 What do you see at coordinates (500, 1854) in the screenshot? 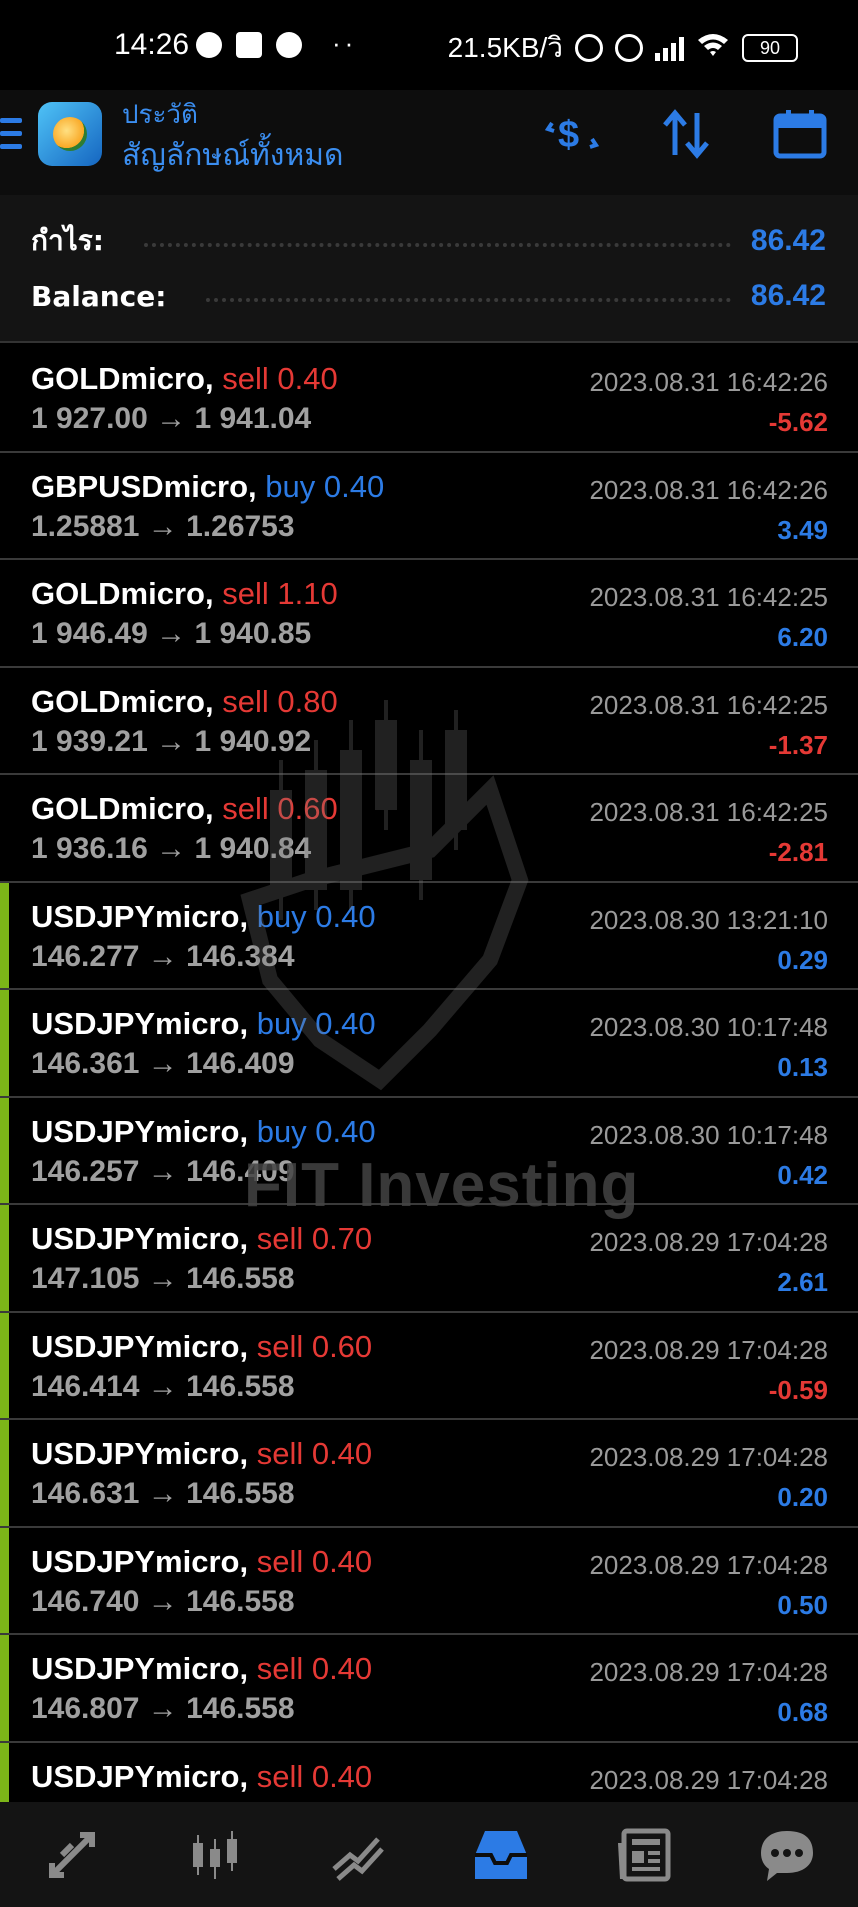
I see `nav-history` at bounding box center [500, 1854].